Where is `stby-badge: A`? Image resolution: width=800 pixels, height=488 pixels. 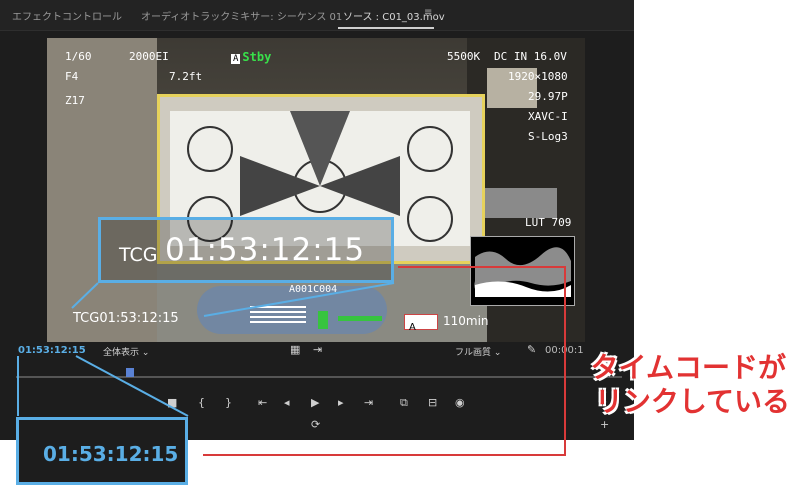
stby-badge: A is located at coordinates (236, 59).